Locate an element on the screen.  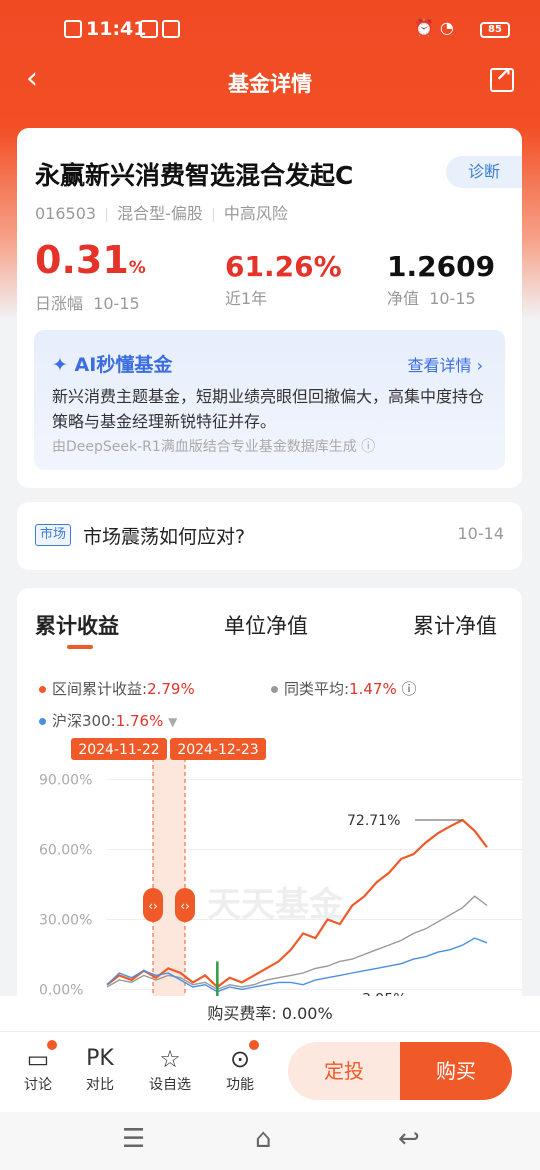
compare-label: 对比 is located at coordinates (100, 1085).